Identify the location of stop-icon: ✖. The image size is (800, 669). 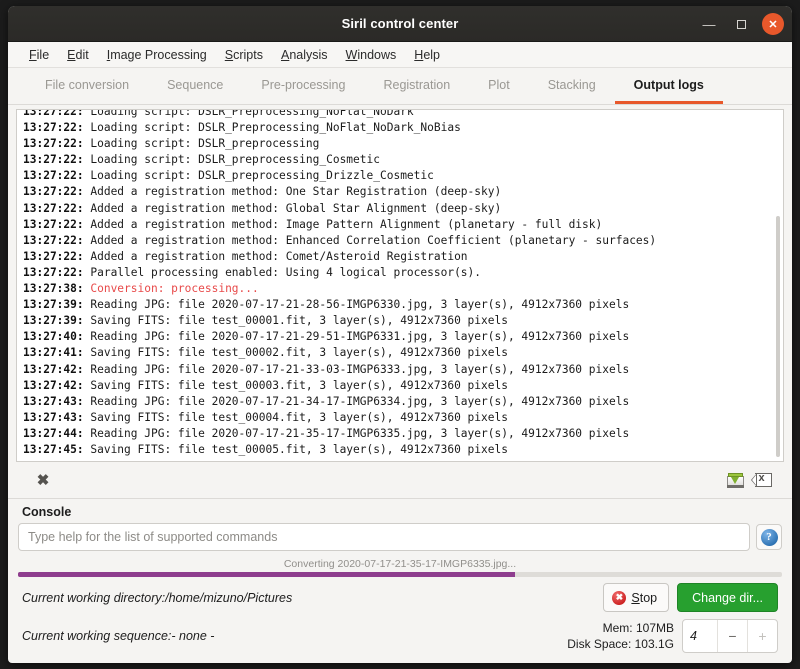
(619, 597).